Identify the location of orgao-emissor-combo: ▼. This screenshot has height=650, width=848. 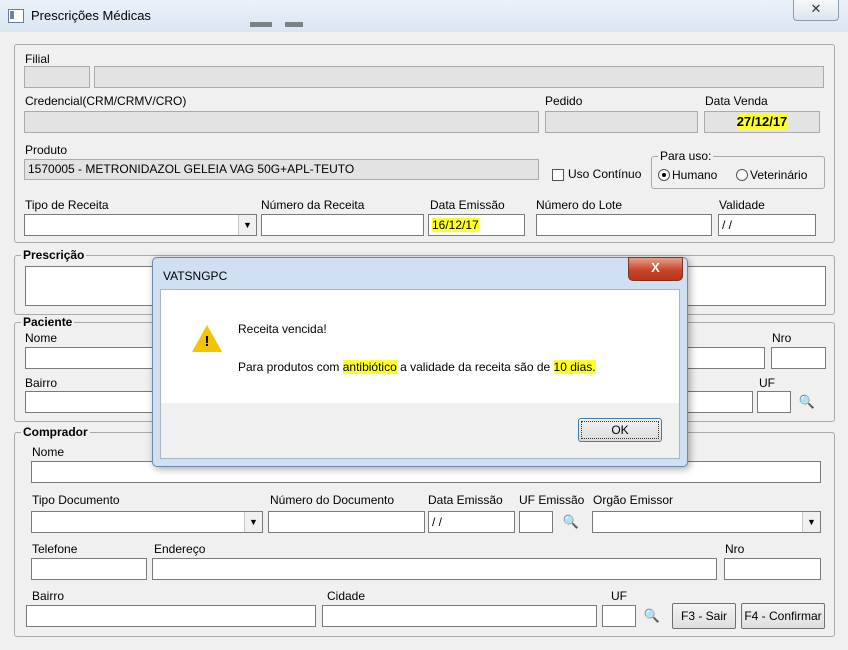
(706, 522).